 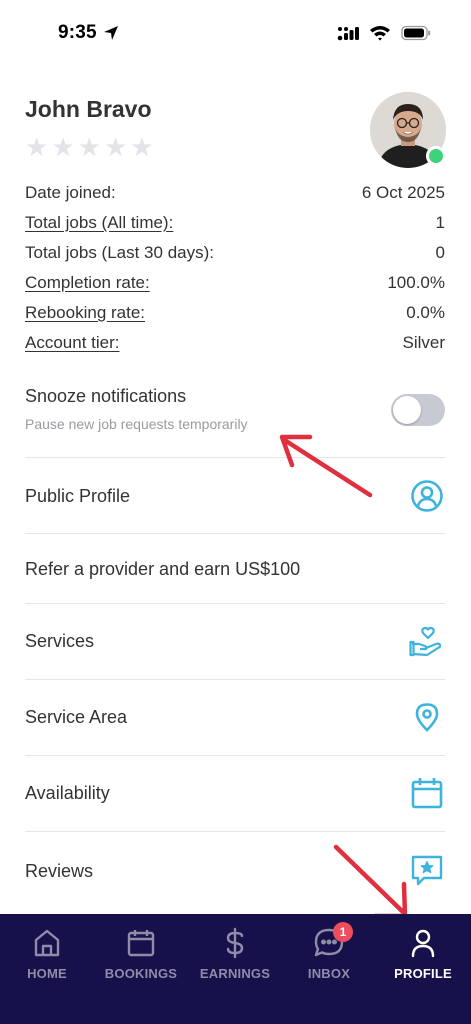 I want to click on dollar-icon, so click(x=235, y=943).